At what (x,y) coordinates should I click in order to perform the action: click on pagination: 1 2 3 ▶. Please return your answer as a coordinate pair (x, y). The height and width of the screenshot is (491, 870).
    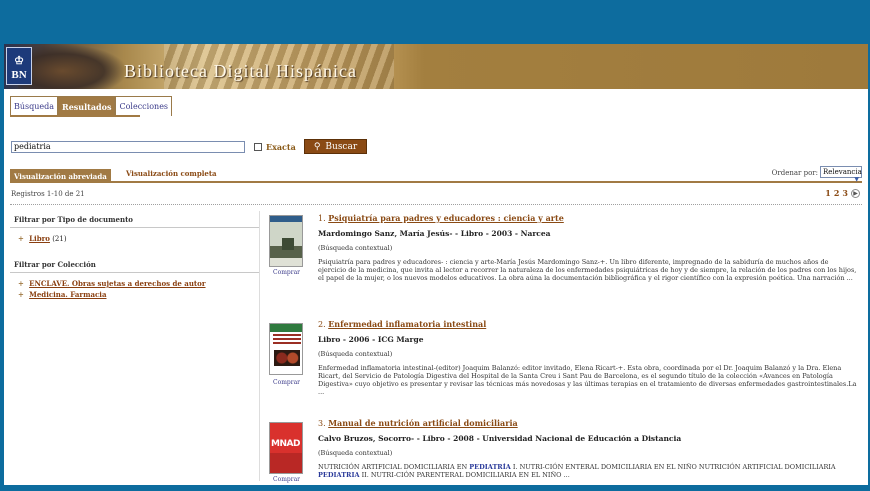
    Looking at the image, I should click on (842, 193).